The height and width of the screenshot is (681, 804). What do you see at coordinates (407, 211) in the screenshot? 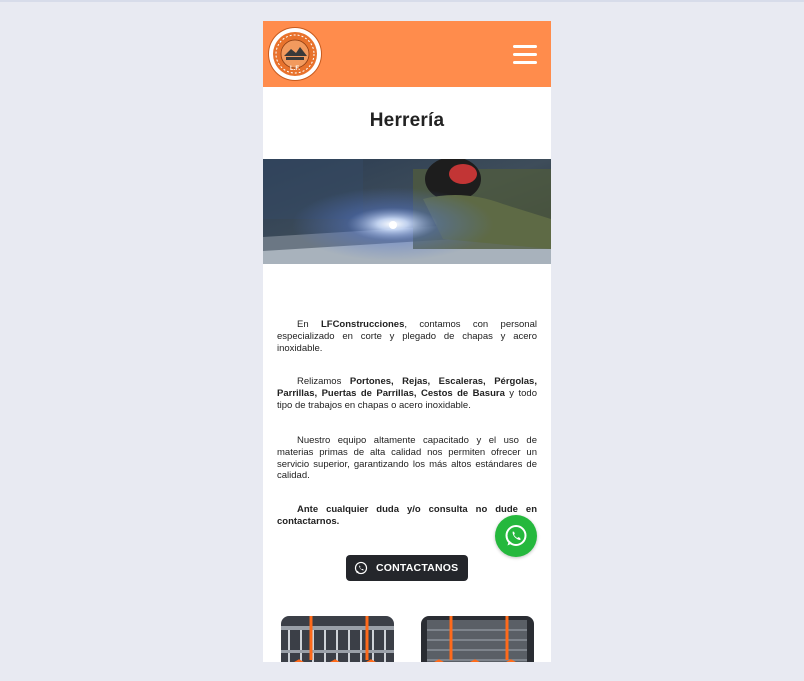
I see `welding-photo` at bounding box center [407, 211].